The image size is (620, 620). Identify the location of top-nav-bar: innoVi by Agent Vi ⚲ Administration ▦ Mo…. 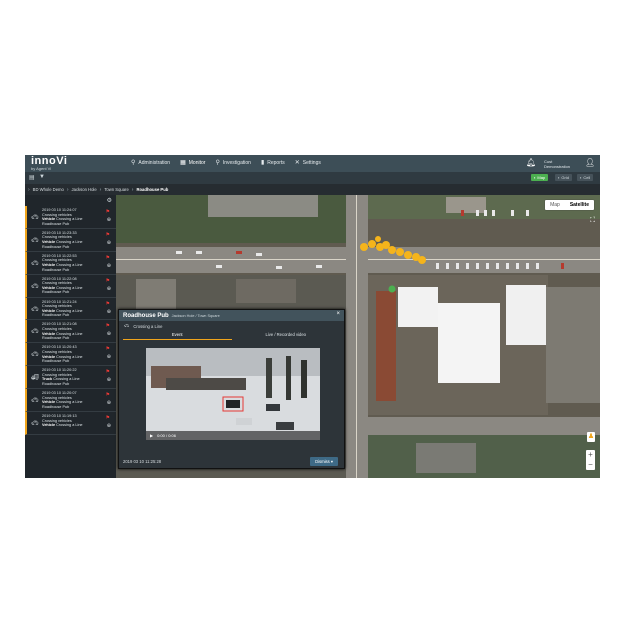
(312, 163).